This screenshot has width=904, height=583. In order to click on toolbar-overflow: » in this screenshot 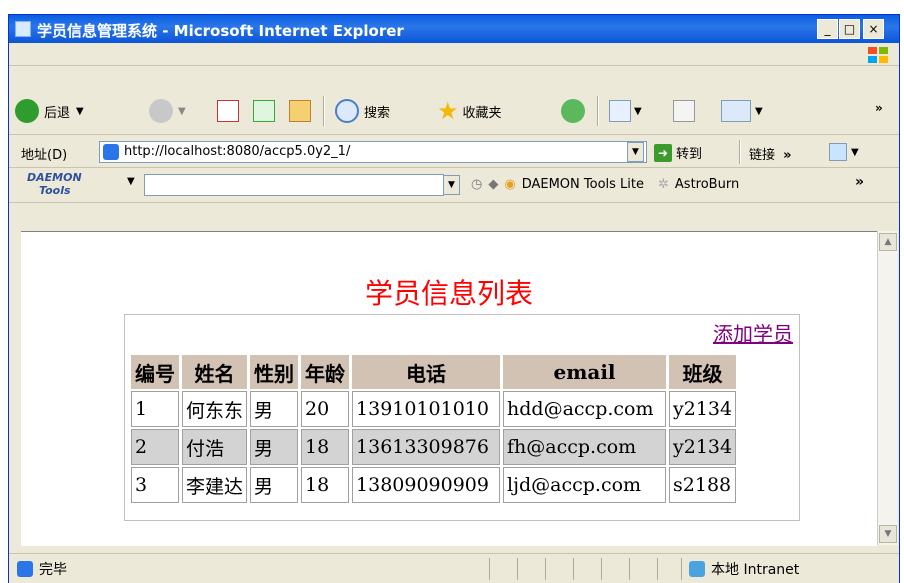, I will do `click(879, 108)`.